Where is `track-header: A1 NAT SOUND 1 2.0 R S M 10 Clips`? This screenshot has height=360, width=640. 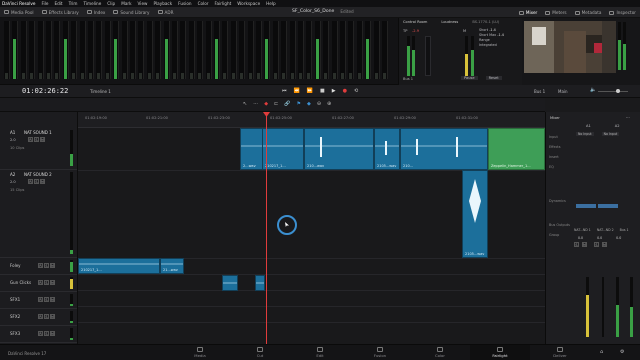
track-header: A1 NAT SOUND 1 2.0 R S M 10 Clips is located at coordinates (38, 149).